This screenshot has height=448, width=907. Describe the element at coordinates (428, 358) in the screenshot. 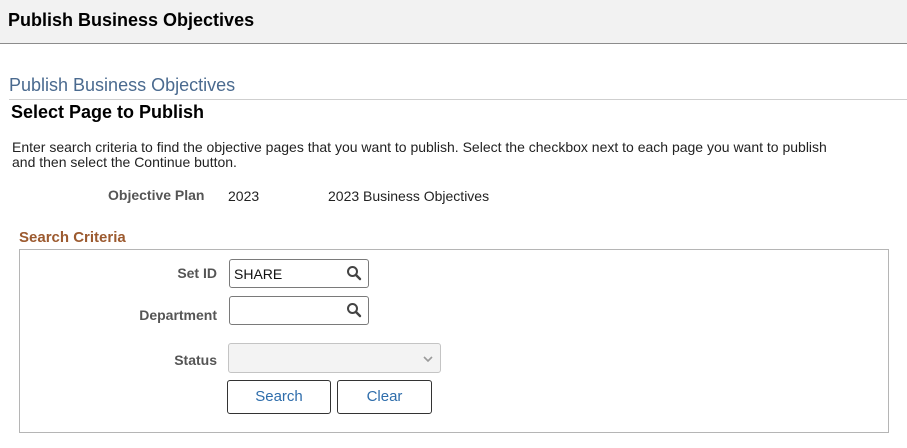

I see `chevron-down-icon` at that location.